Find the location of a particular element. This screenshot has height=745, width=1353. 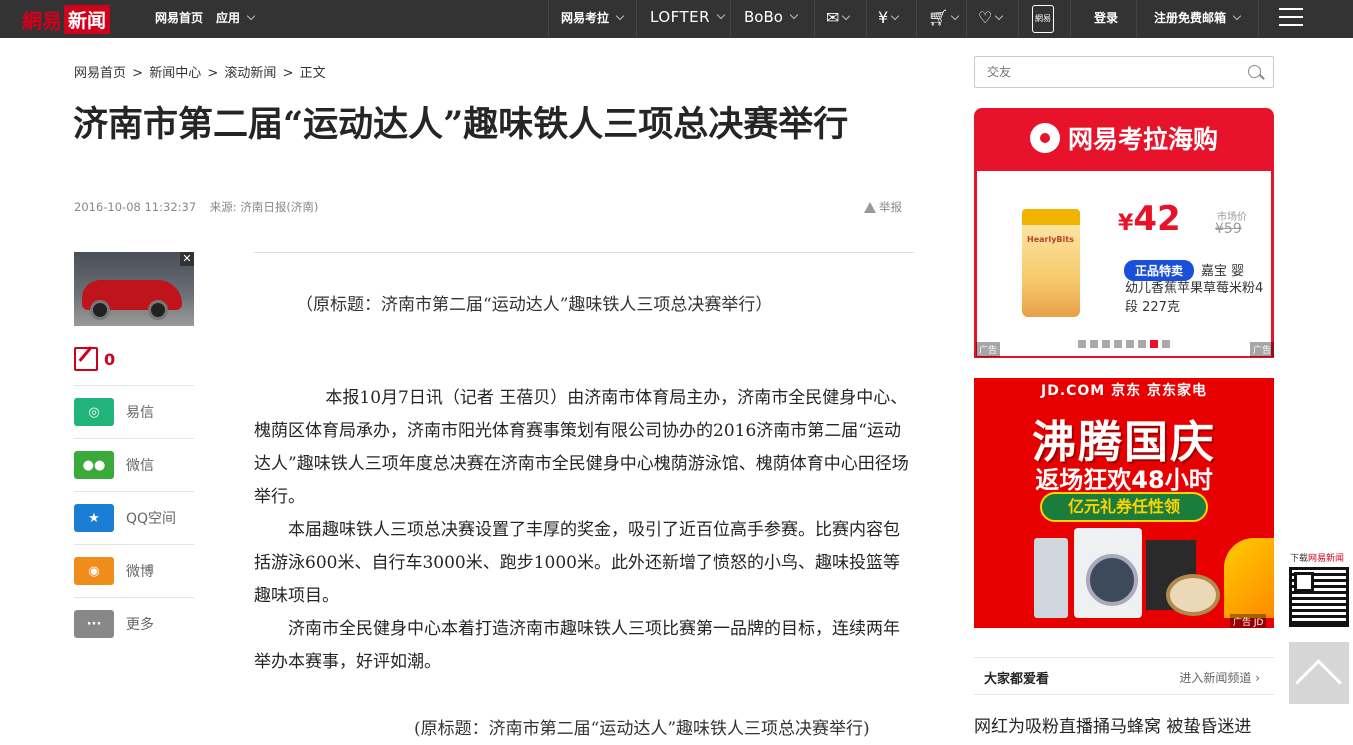

koala-logo-icon is located at coordinates (1044, 138).